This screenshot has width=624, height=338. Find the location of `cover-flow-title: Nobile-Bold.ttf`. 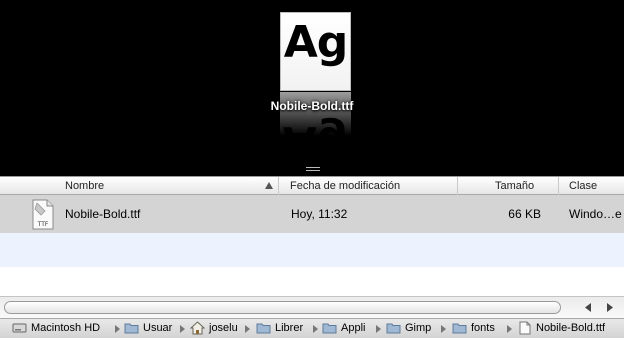

cover-flow-title: Nobile-Bold.ttf is located at coordinates (312, 106).